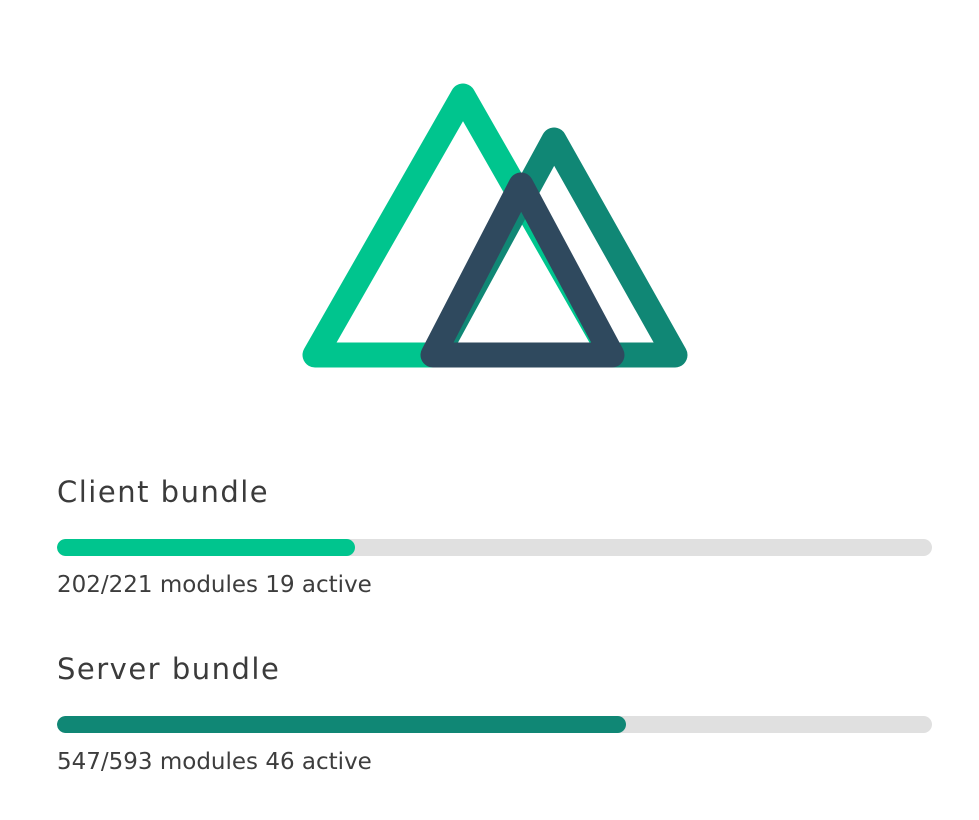 This screenshot has height=820, width=979. I want to click on server-bundle-title: Server bundle, so click(169, 669).